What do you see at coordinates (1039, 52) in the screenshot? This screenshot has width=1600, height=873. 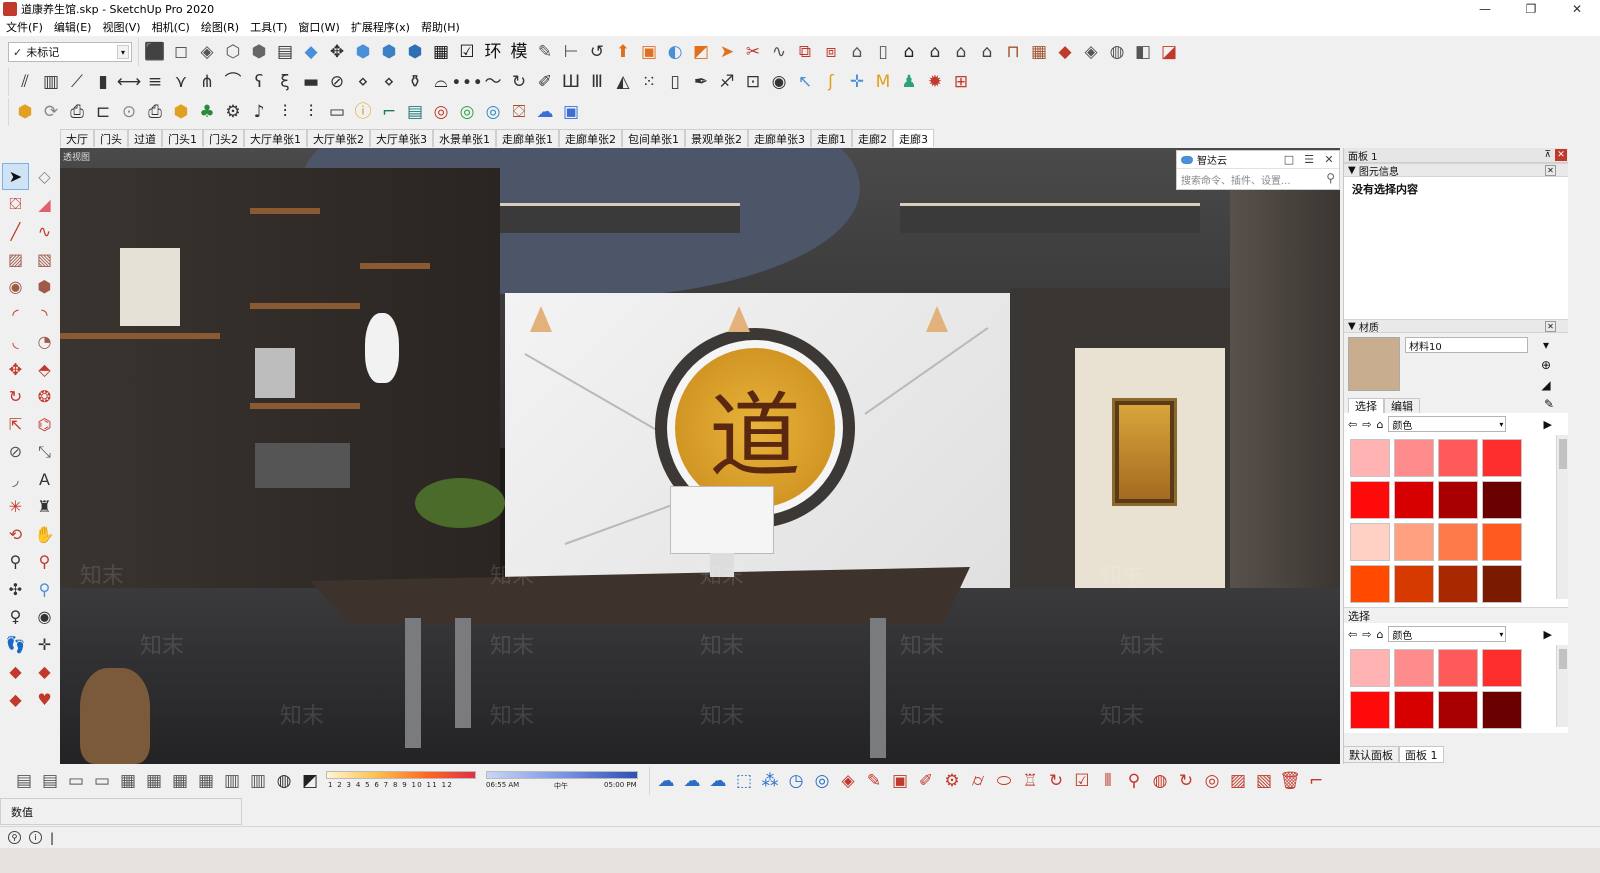 I see `mesh-icon: ▦` at bounding box center [1039, 52].